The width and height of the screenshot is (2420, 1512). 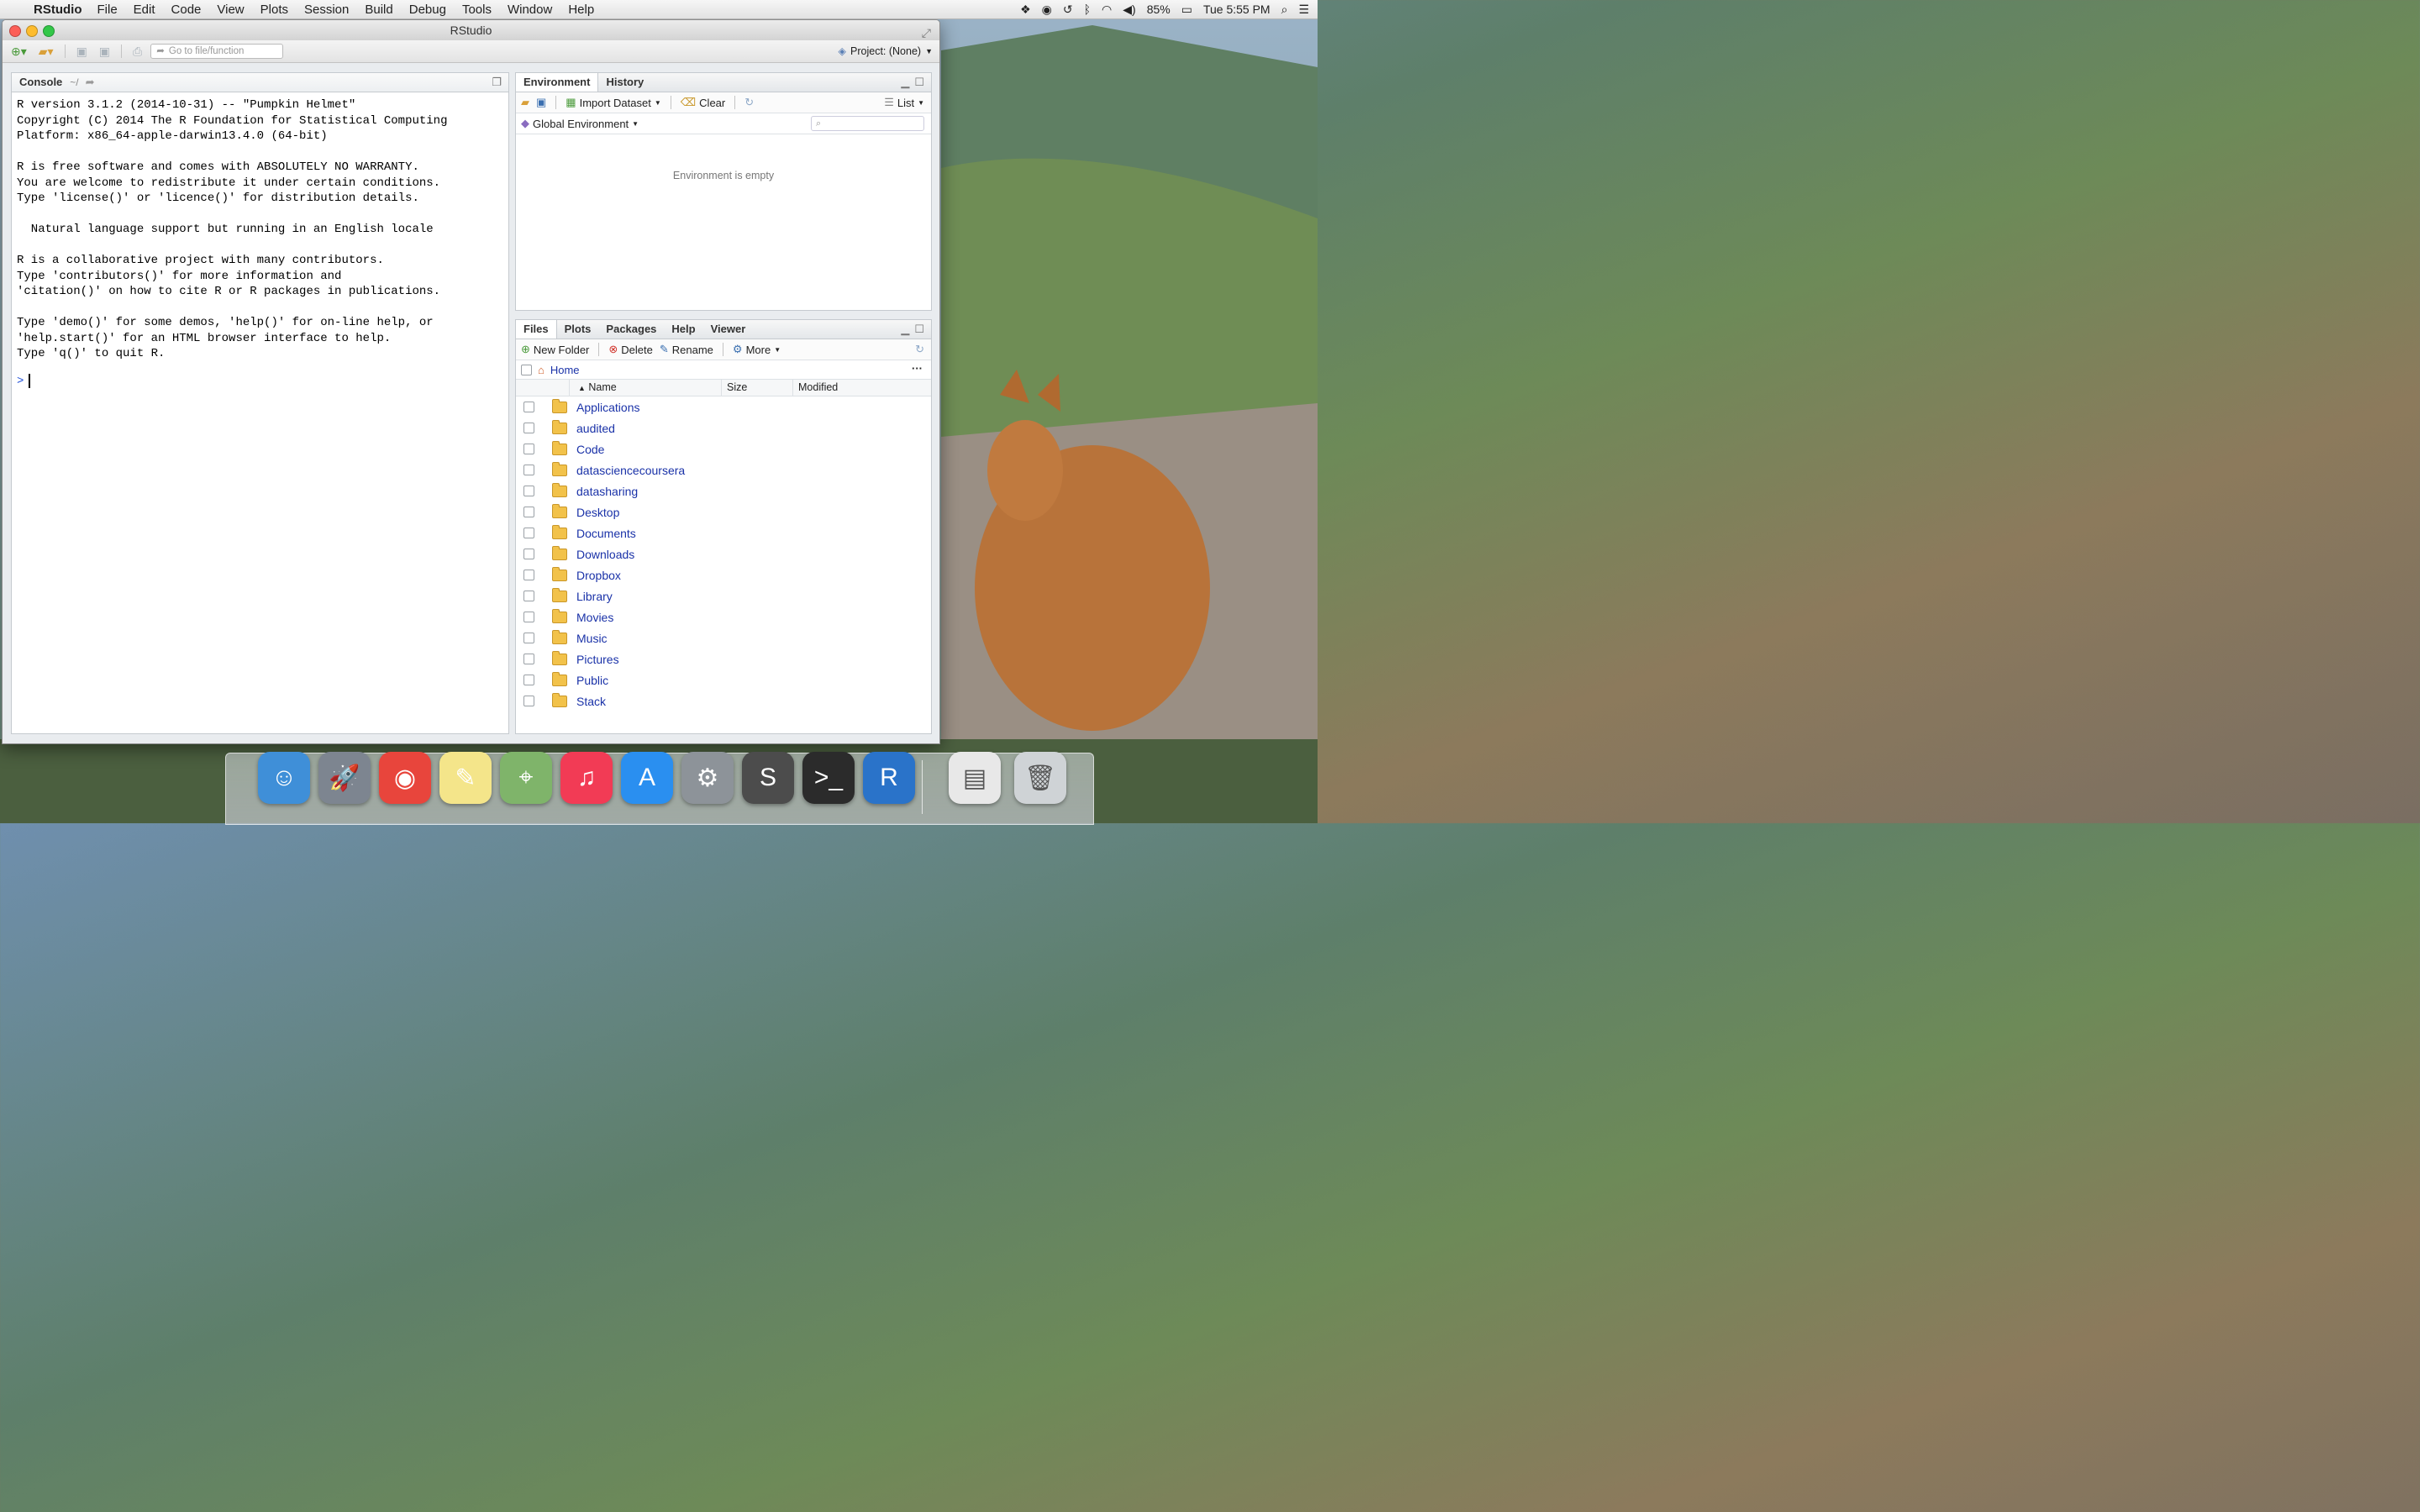 What do you see at coordinates (1025, 10) in the screenshot?
I see `dropbox-icon: ❖` at bounding box center [1025, 10].